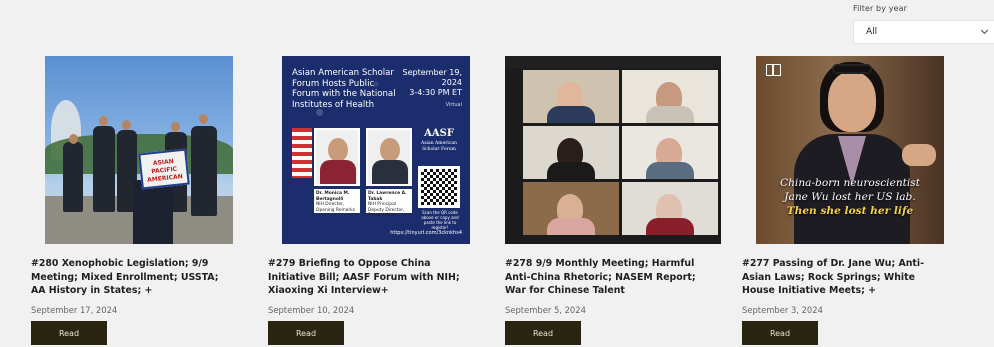 The height and width of the screenshot is (347, 994). I want to click on podium-sign: ASIAN PACIFIC AMERICAN, so click(164, 169).